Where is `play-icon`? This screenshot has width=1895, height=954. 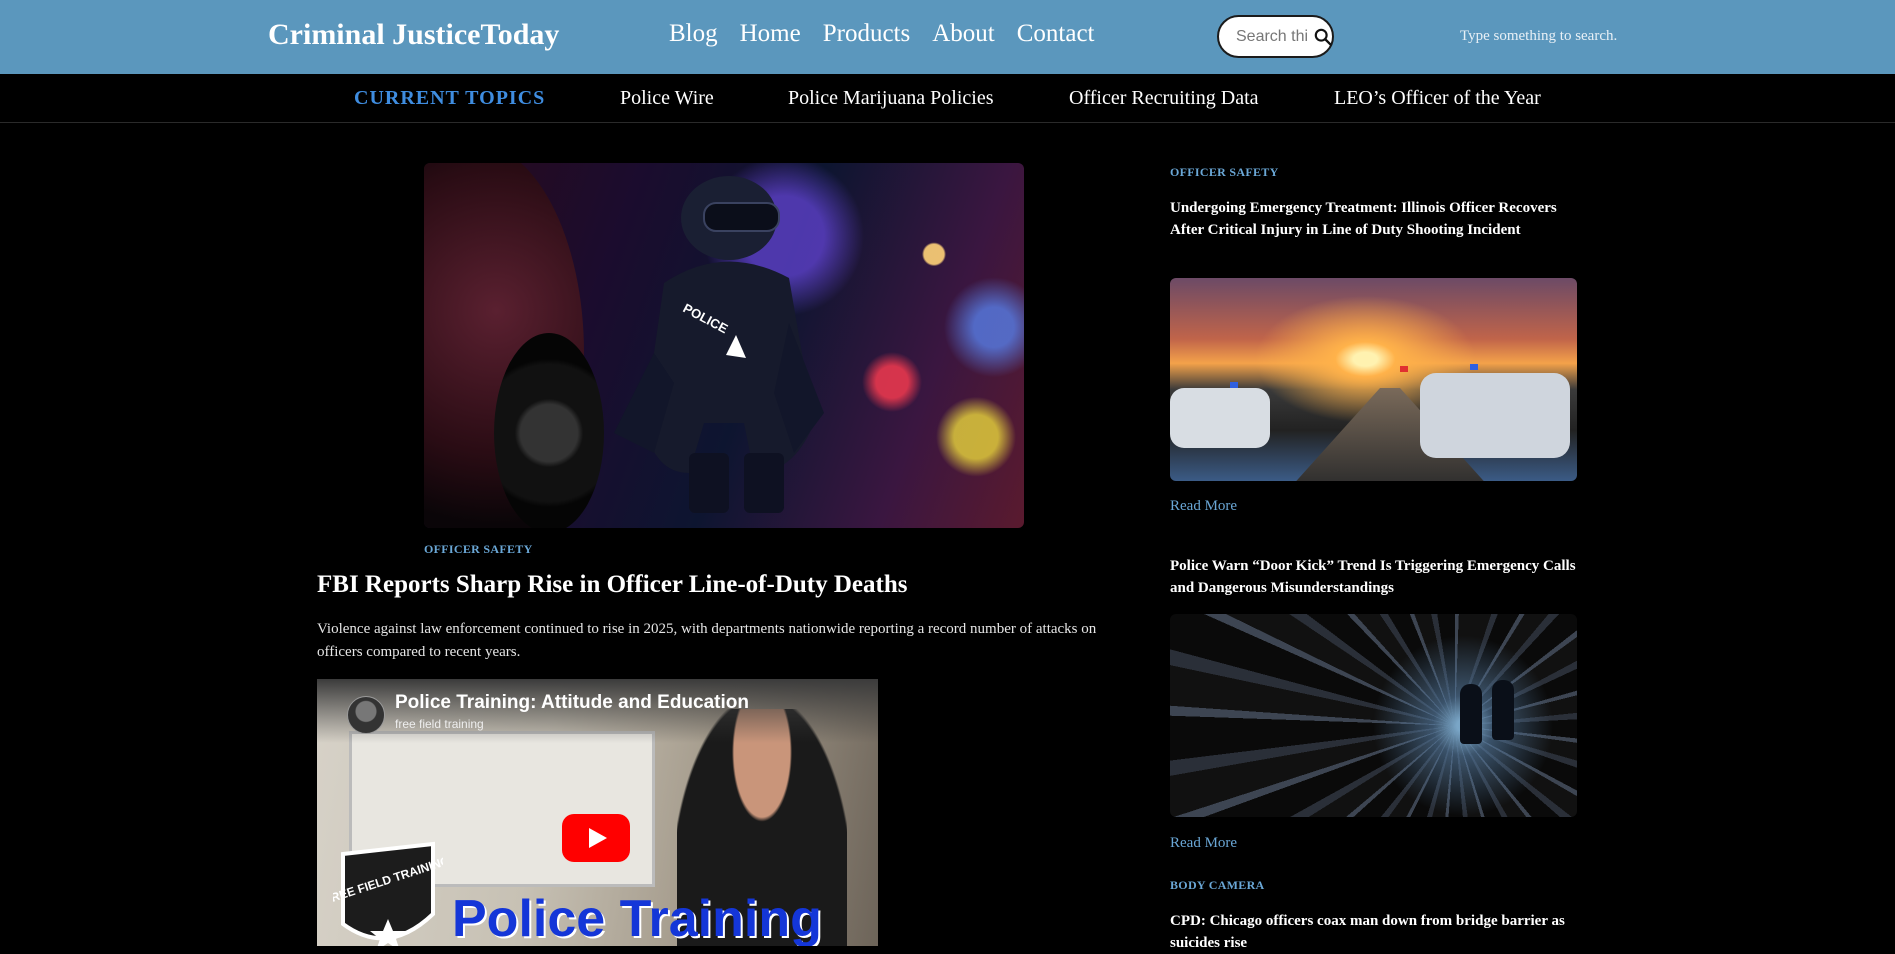
play-icon is located at coordinates (596, 838).